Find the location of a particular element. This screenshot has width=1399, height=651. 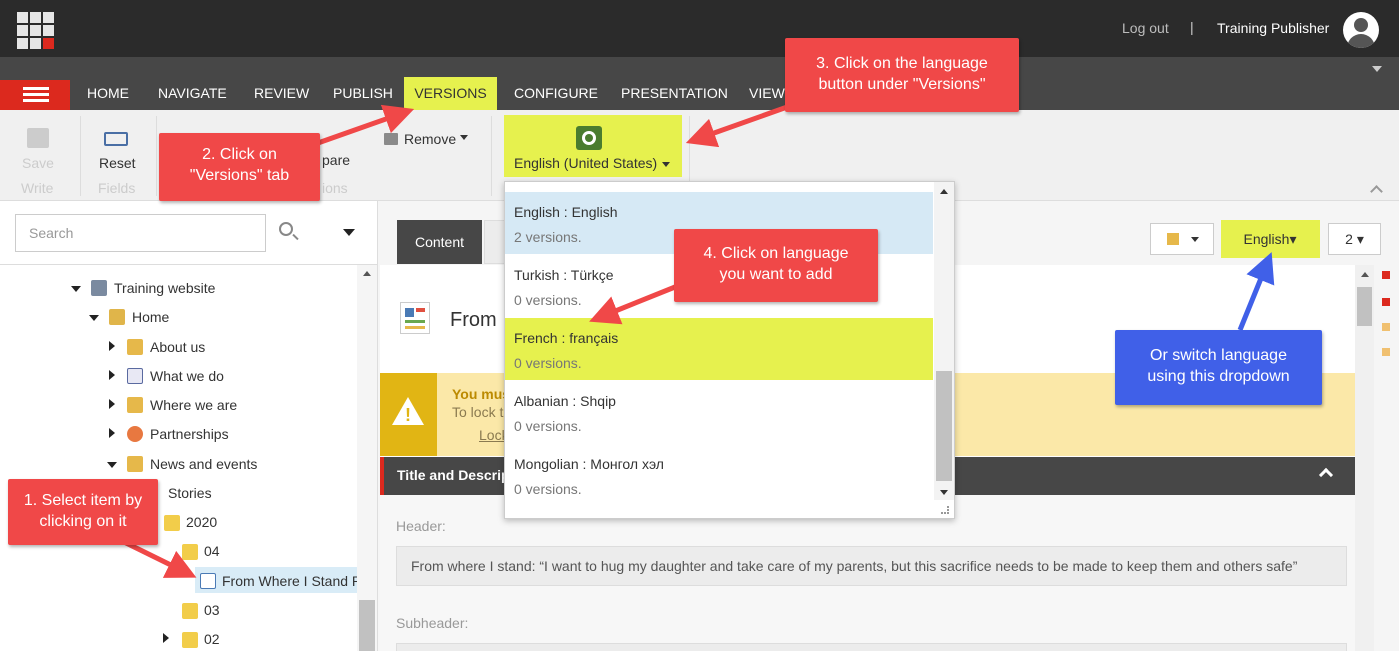

arrow-step2 is located at coordinates (366, 125).